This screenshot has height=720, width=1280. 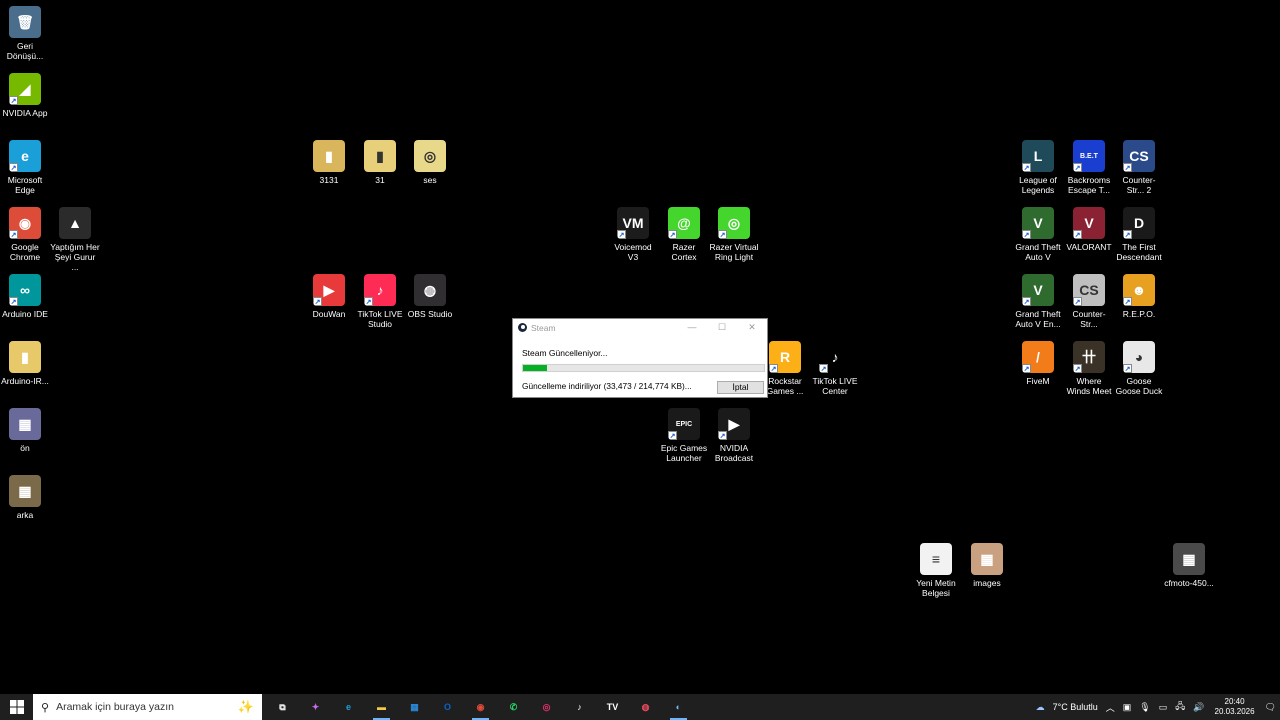 What do you see at coordinates (1127, 707) in the screenshot?
I see `meet-now-icon: ▣` at bounding box center [1127, 707].